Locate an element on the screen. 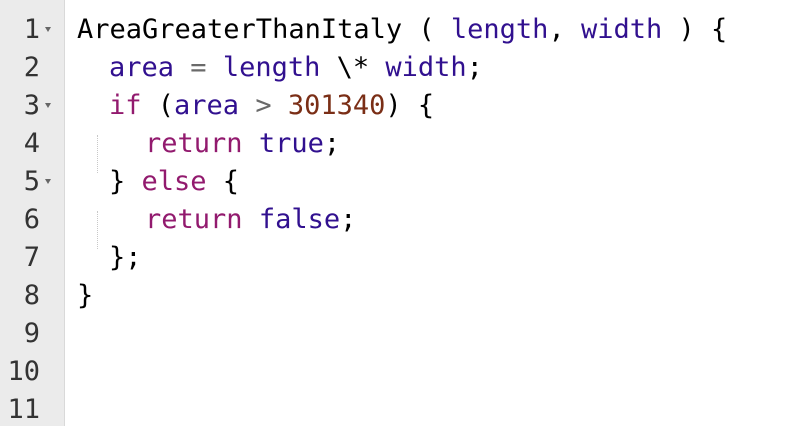 Image resolution: width=788 pixels, height=429 pixels. keyword: if is located at coordinates (125, 105).